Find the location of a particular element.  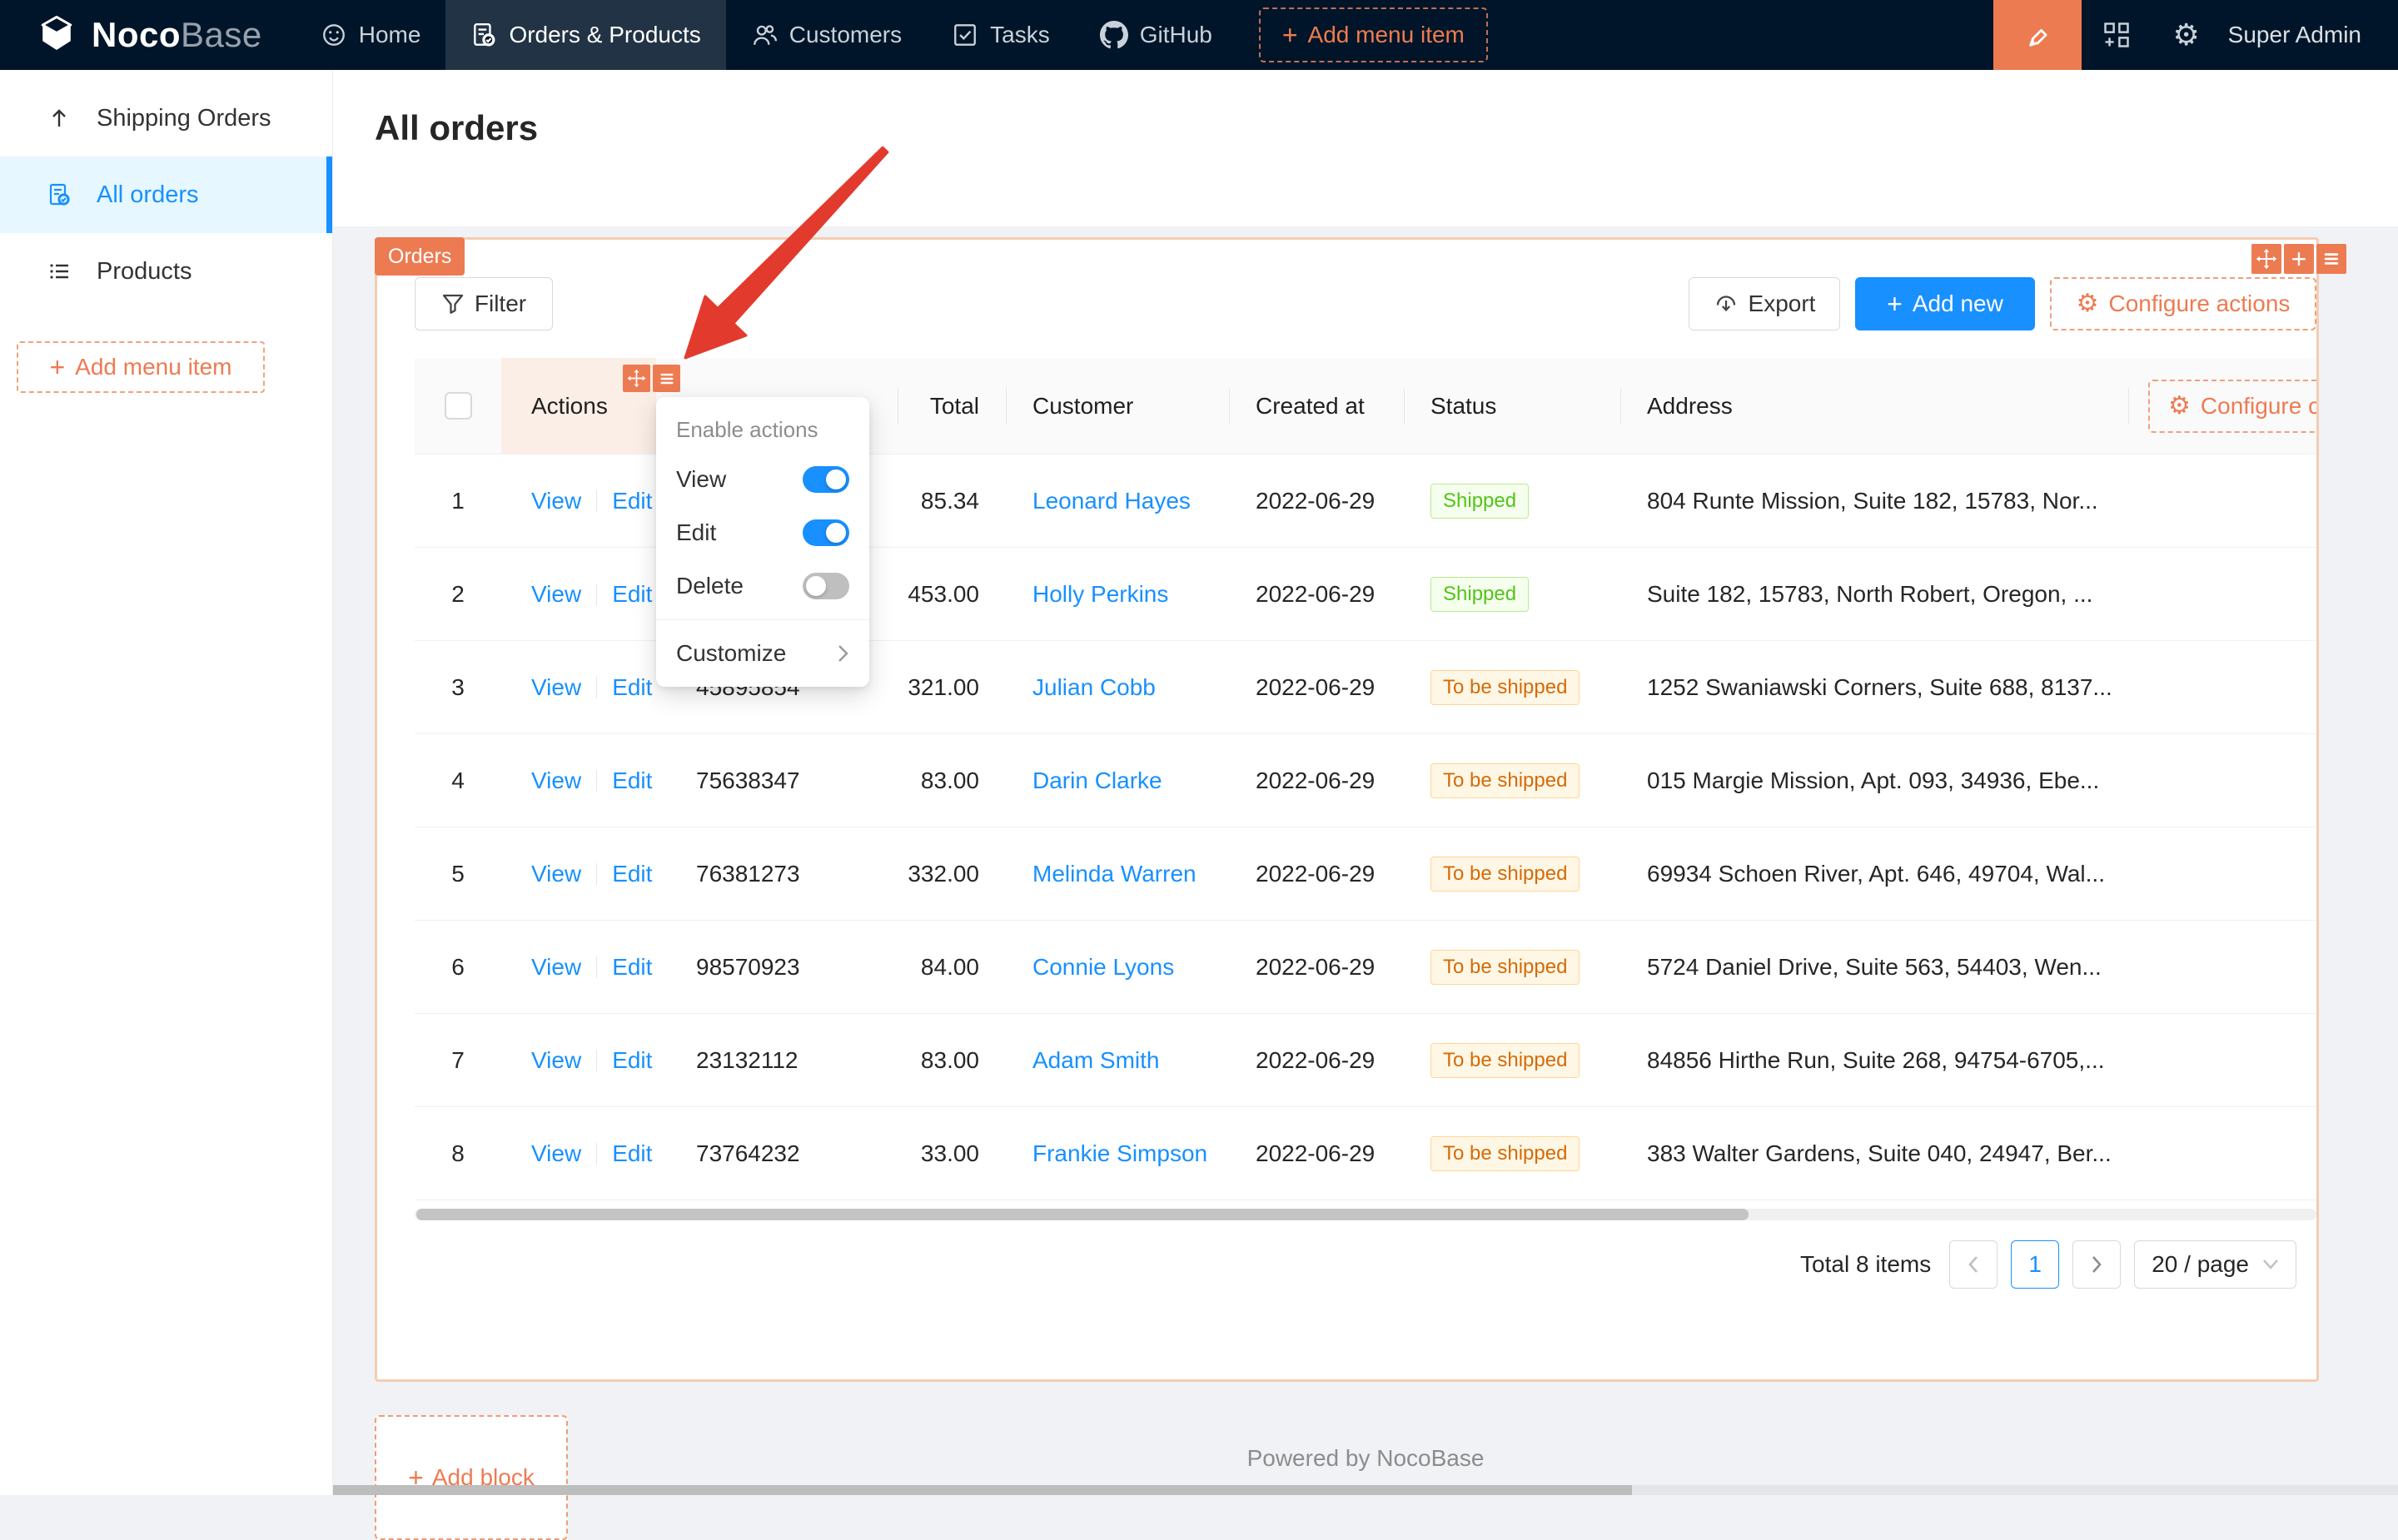

sidebar-item-shipping-orders: Shipping Orders is located at coordinates (166, 118).